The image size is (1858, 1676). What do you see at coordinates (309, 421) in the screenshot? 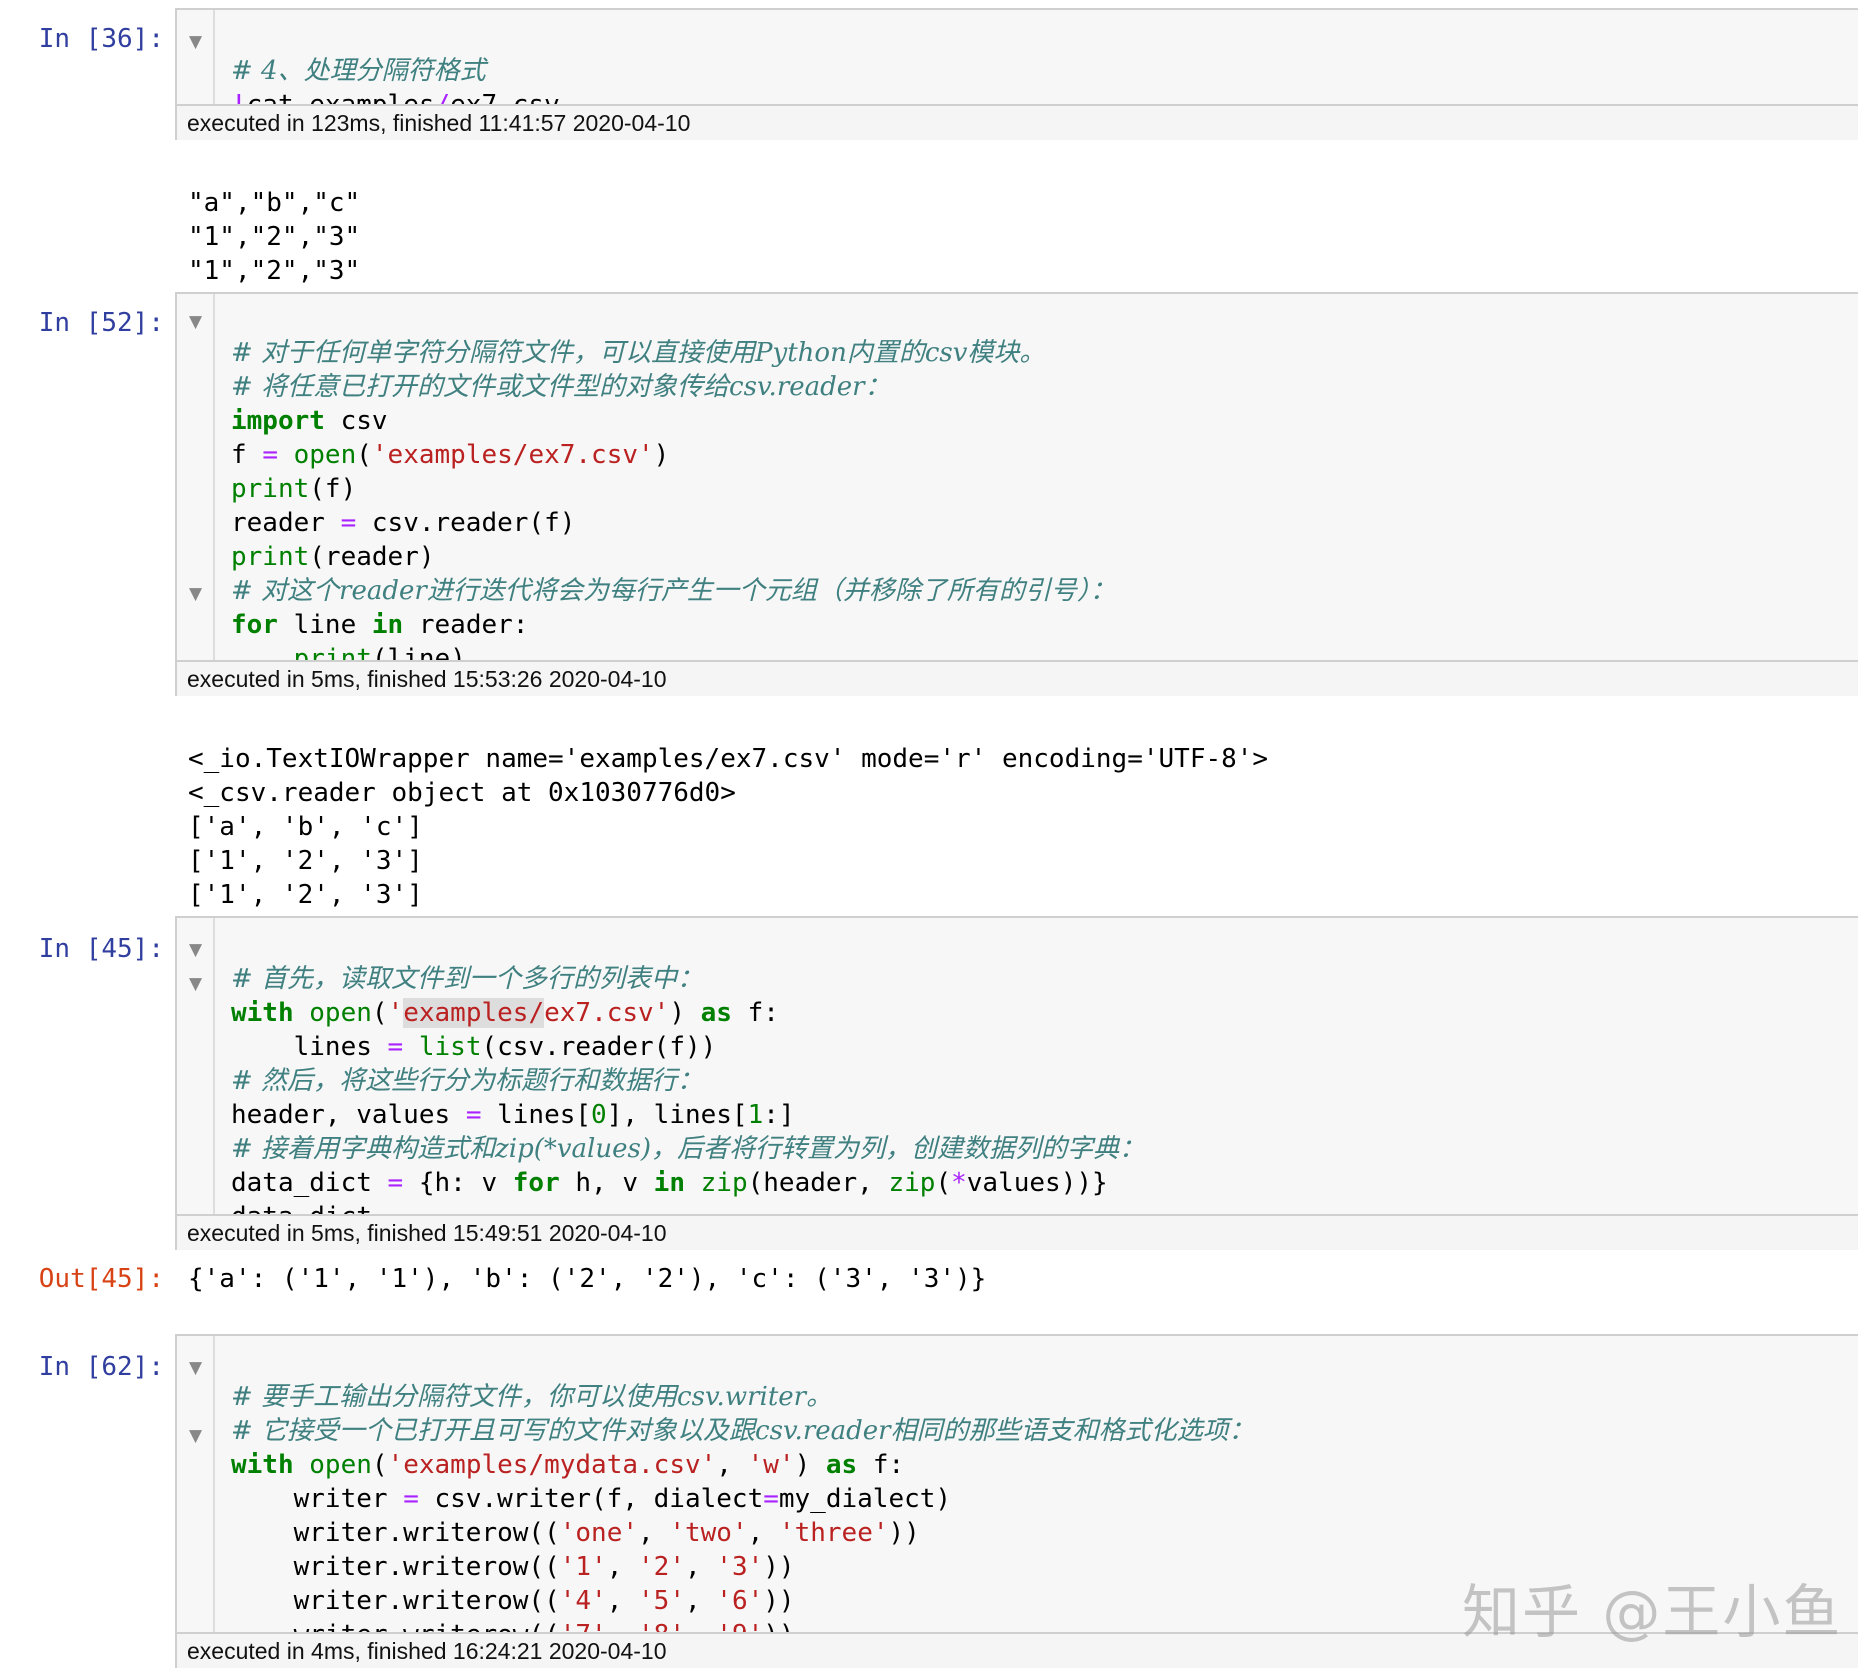
I see `code-line: import csv` at bounding box center [309, 421].